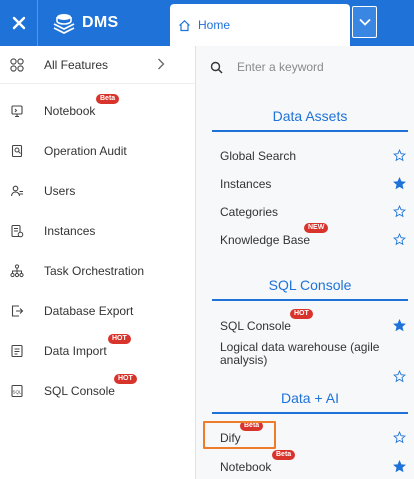 This screenshot has width=414, height=479. Describe the element at coordinates (16, 191) in the screenshot. I see `users-icon` at that location.